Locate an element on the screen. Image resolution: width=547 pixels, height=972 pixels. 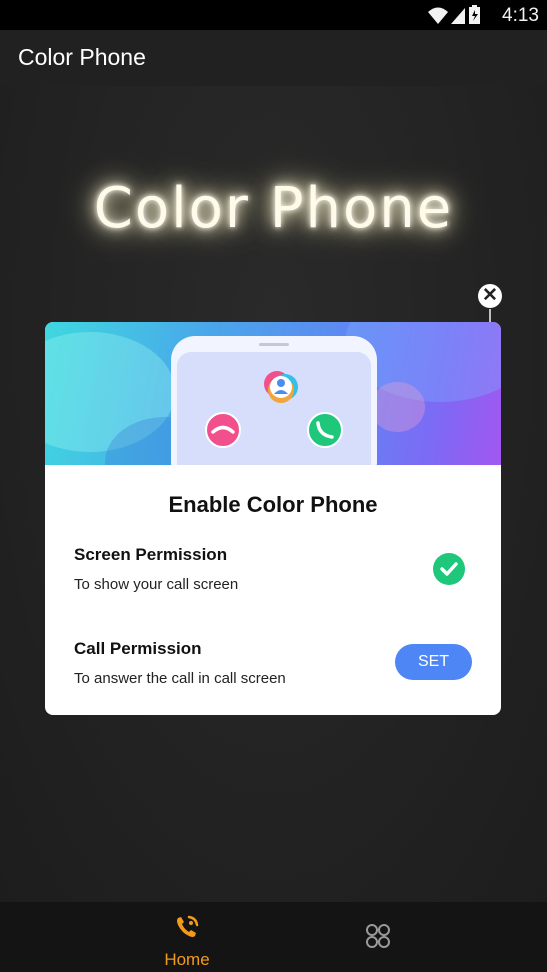
call-permission-title: Call Permission is located at coordinates (138, 648).